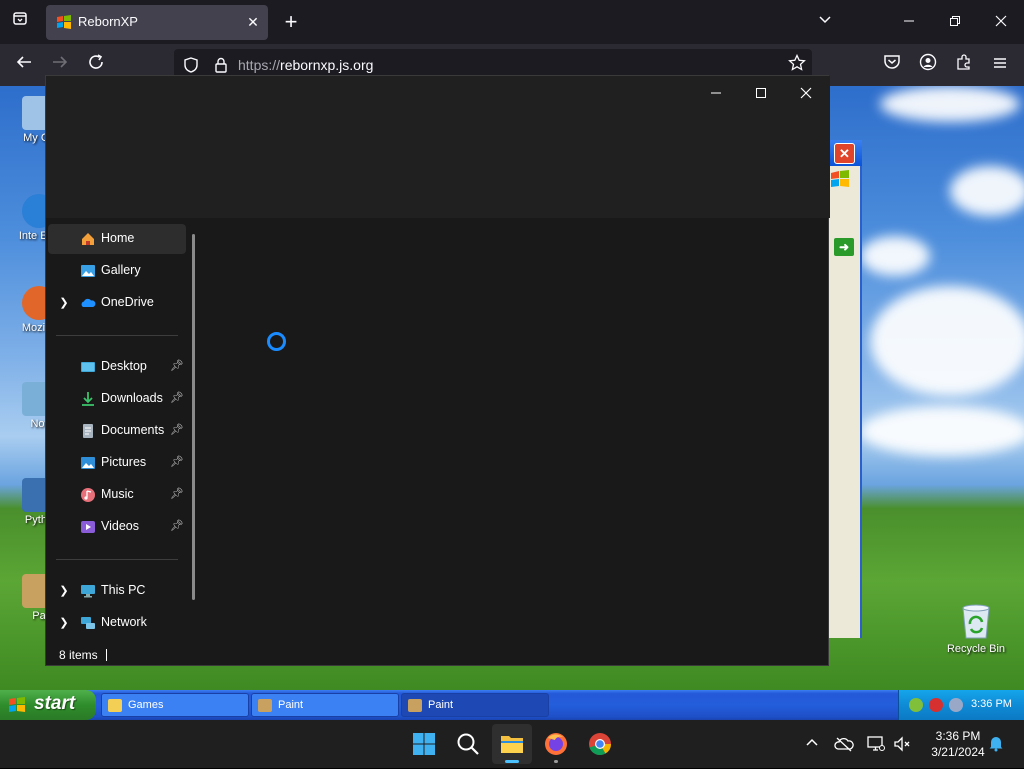 The image size is (1024, 769). Describe the element at coordinates (39, 616) in the screenshot. I see `desktop-icon-label: Pa` at that location.